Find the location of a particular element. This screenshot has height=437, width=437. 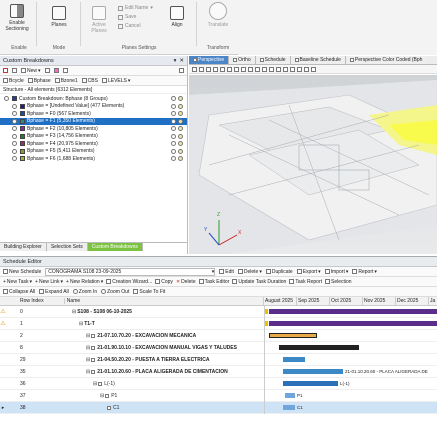

duplicate-schedule-button: Duplicate is located at coordinates (279, 272).